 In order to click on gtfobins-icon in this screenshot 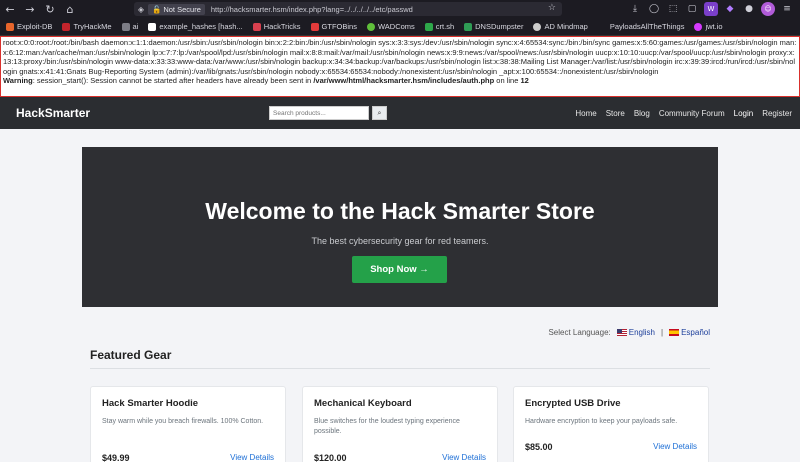, I will do `click(314, 26)`.